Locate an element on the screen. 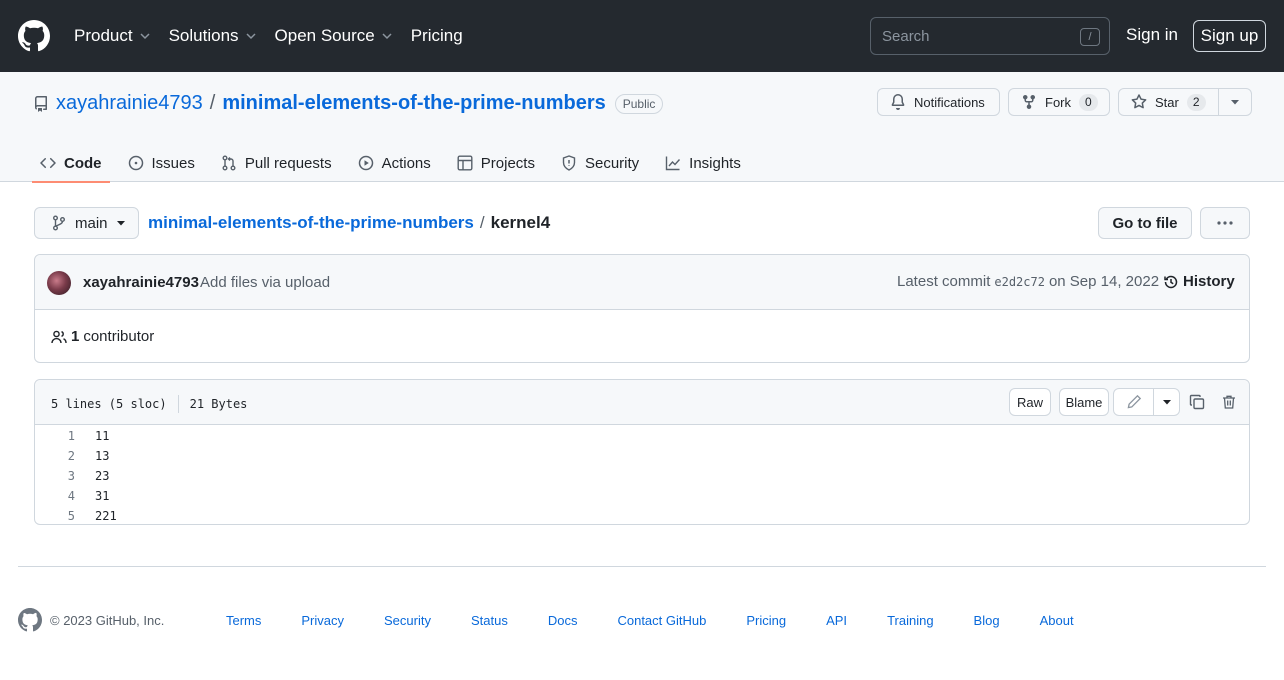  tab-code: Code is located at coordinates (71, 163).